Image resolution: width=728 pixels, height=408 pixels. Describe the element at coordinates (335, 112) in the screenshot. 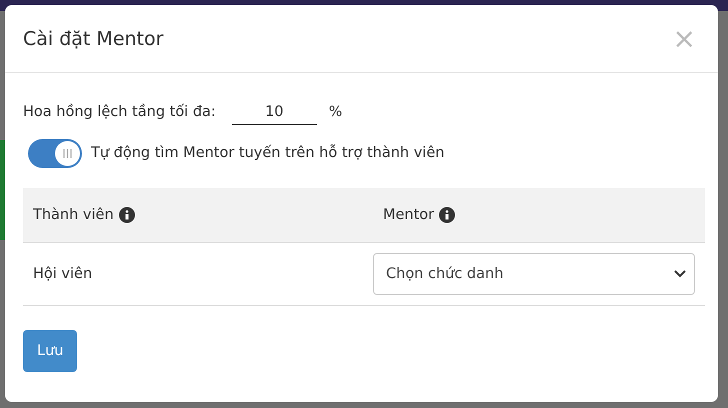

I see `percent-unit: %` at that location.